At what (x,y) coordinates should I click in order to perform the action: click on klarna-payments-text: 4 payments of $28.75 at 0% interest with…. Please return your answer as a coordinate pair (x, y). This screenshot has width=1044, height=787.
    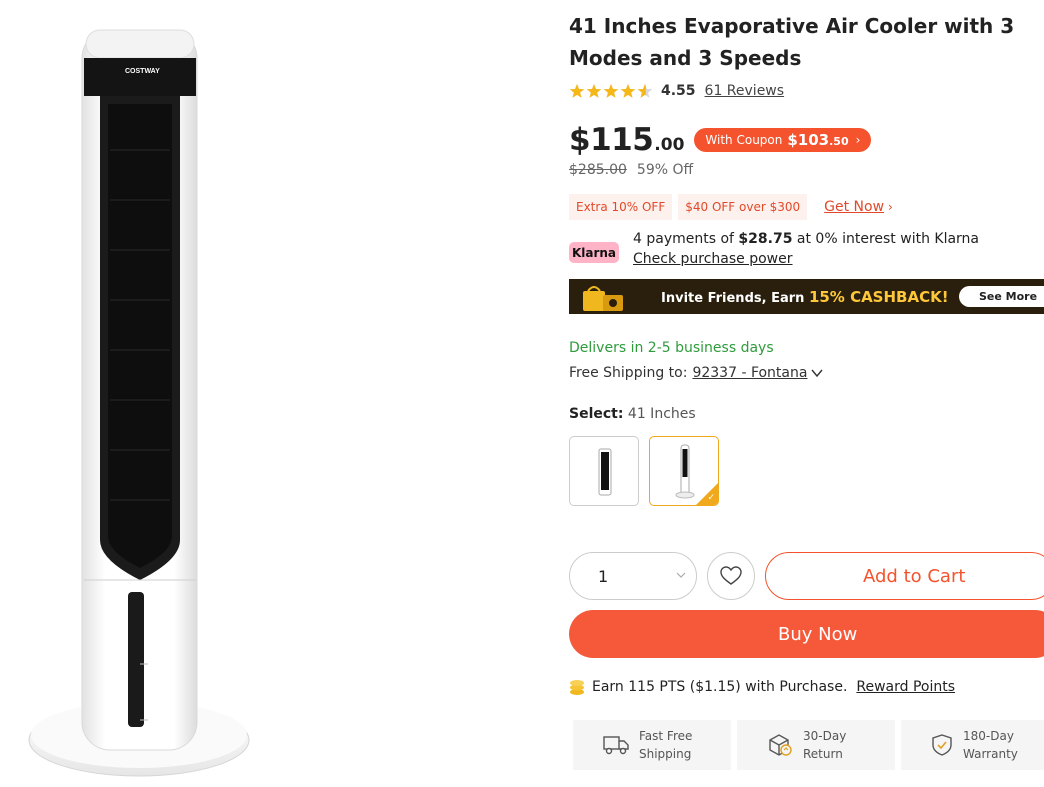
    Looking at the image, I should click on (806, 239).